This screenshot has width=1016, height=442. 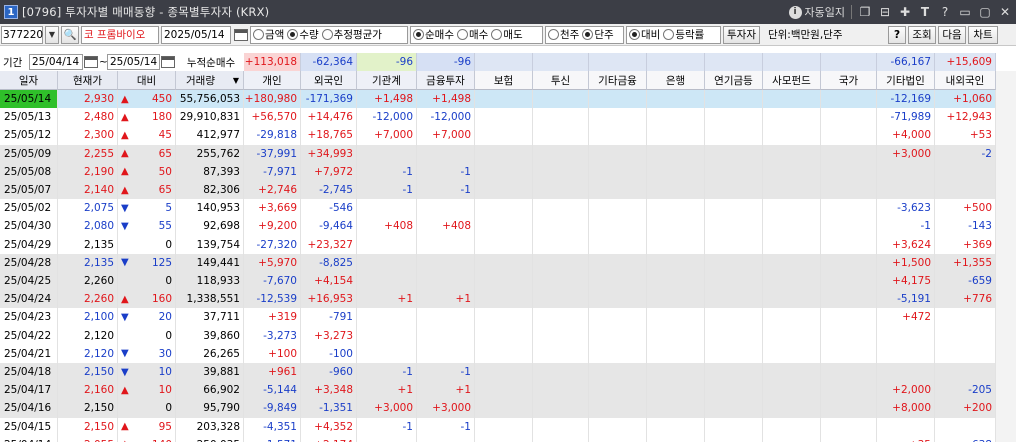 What do you see at coordinates (951, 34) in the screenshot?
I see `next-button: 다음` at bounding box center [951, 34].